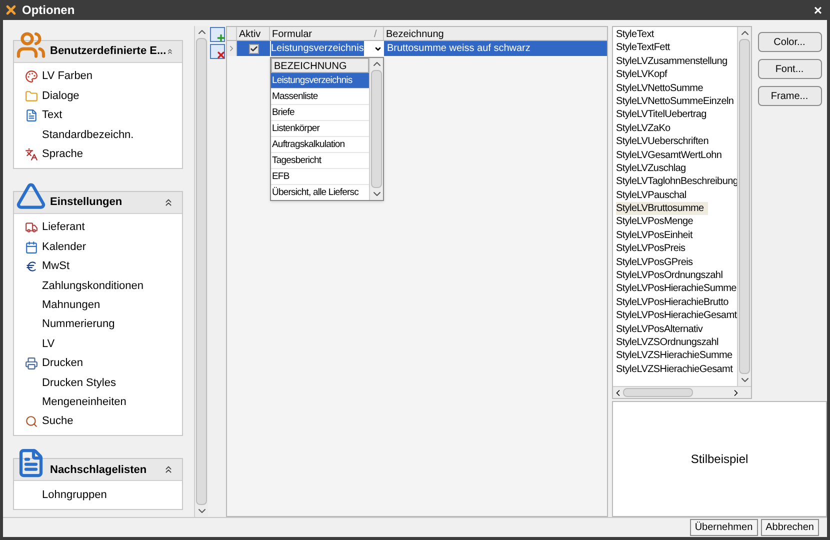 This screenshot has width=830, height=540. Describe the element at coordinates (87, 202) in the screenshot. I see `group-title: Einstellungen` at that location.